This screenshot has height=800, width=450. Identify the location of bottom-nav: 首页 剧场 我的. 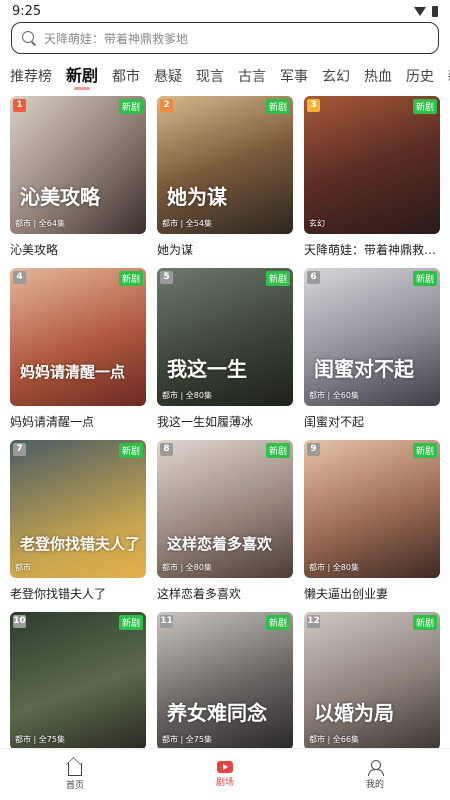
(225, 774).